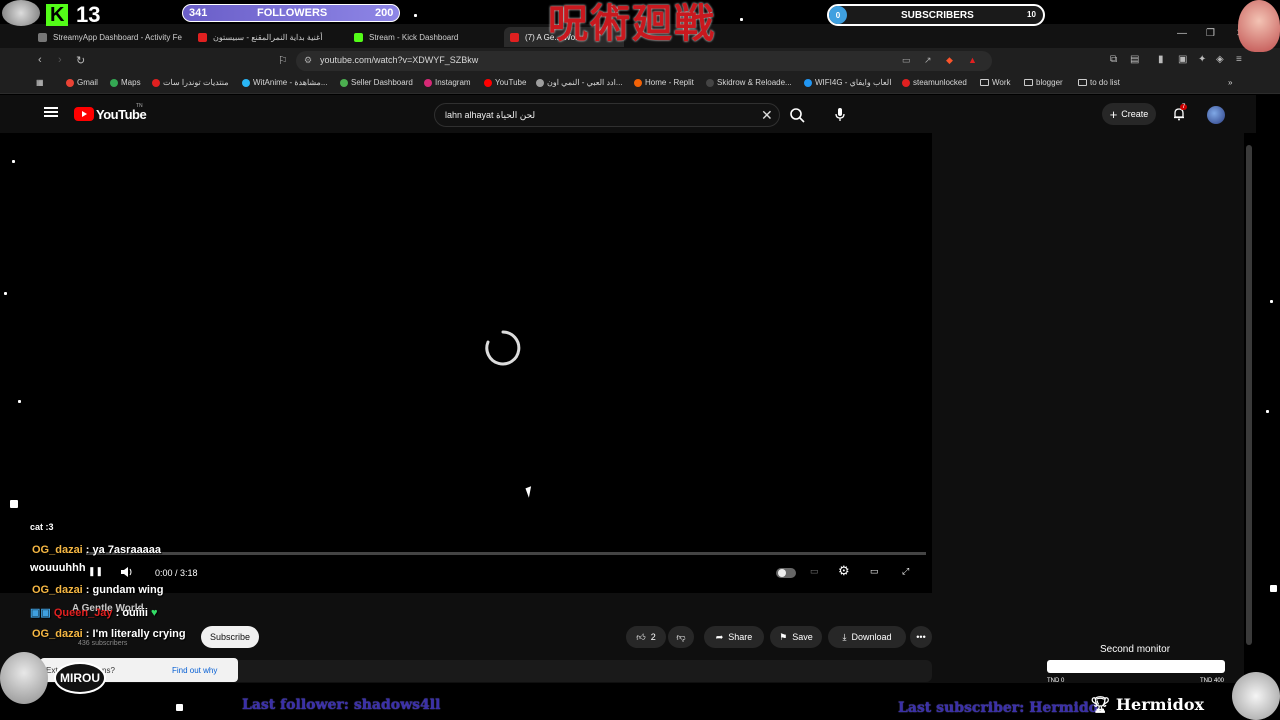 This screenshot has height=720, width=1280. Describe the element at coordinates (646, 637) in the screenshot. I see `like-button: 👍︎ 2` at that location.